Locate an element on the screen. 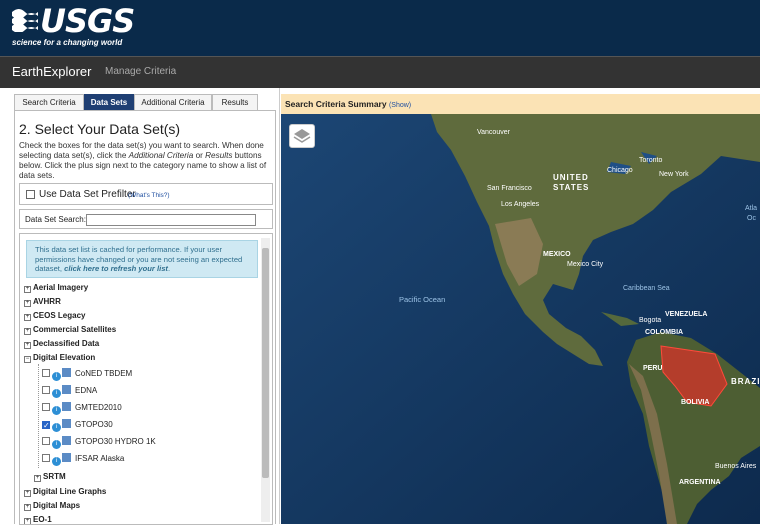 This screenshot has width=760, height=529. summary-show-link: (Show) is located at coordinates (400, 105).